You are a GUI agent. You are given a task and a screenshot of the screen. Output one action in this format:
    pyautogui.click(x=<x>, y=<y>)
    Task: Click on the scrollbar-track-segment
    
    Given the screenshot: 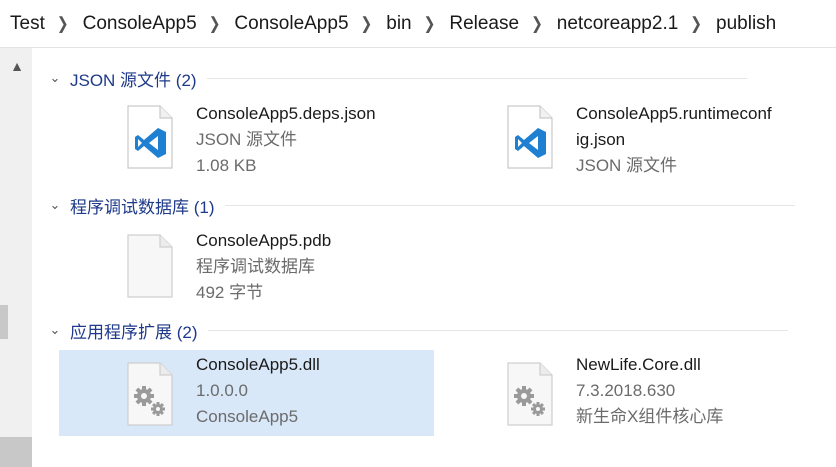 What is the action you would take?
    pyautogui.click(x=16, y=452)
    